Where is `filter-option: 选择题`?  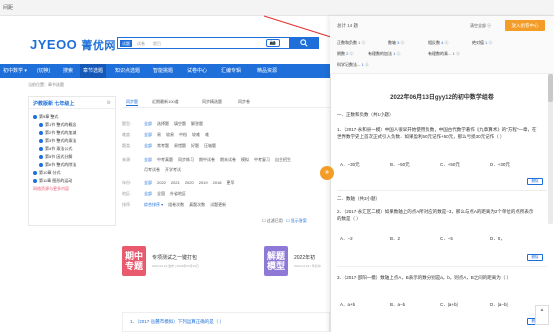 filter-option: 选择题 is located at coordinates (163, 123).